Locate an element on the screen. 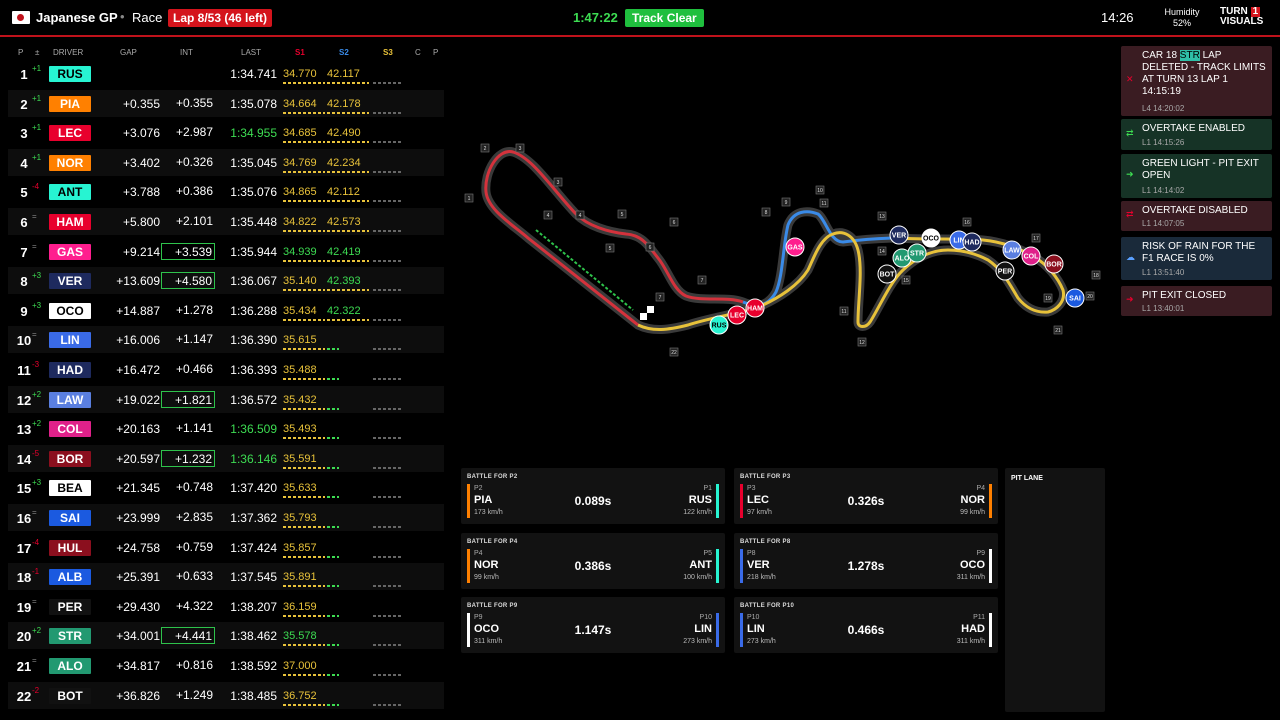 This screenshot has height=720, width=1280. car-marker: COL is located at coordinates (1031, 256).